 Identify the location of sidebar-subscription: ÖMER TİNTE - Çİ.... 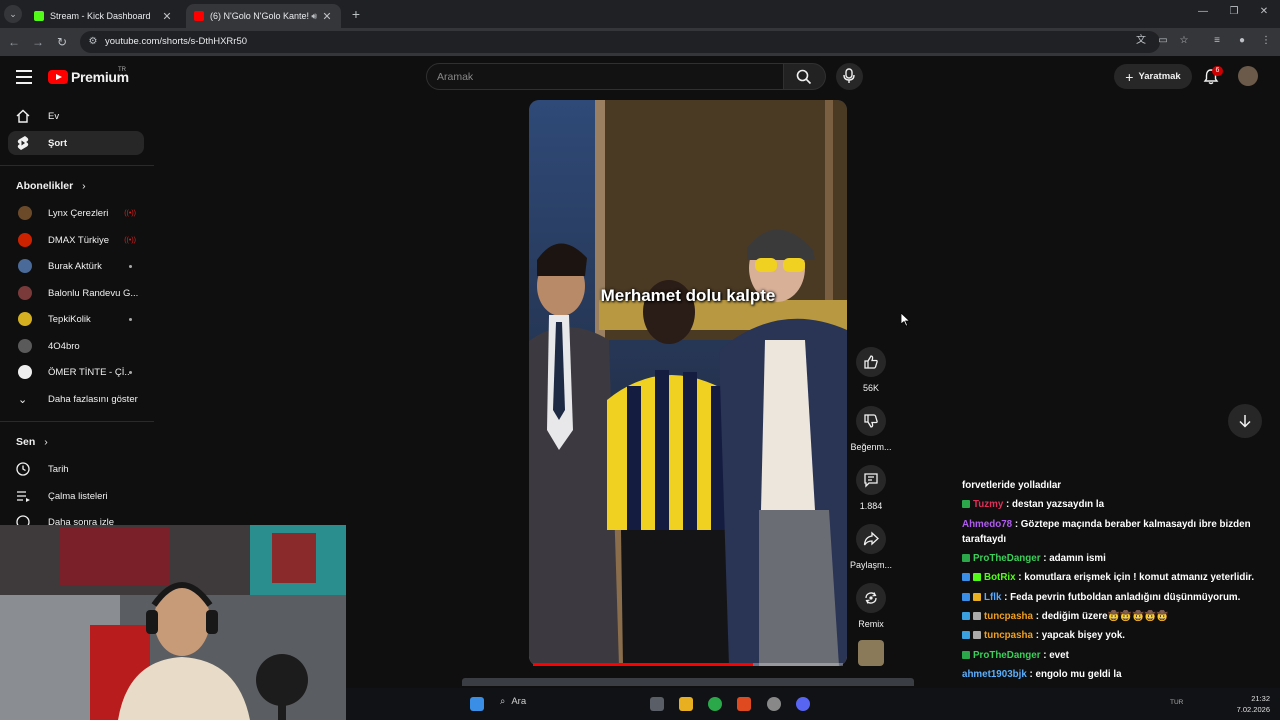
(76, 372).